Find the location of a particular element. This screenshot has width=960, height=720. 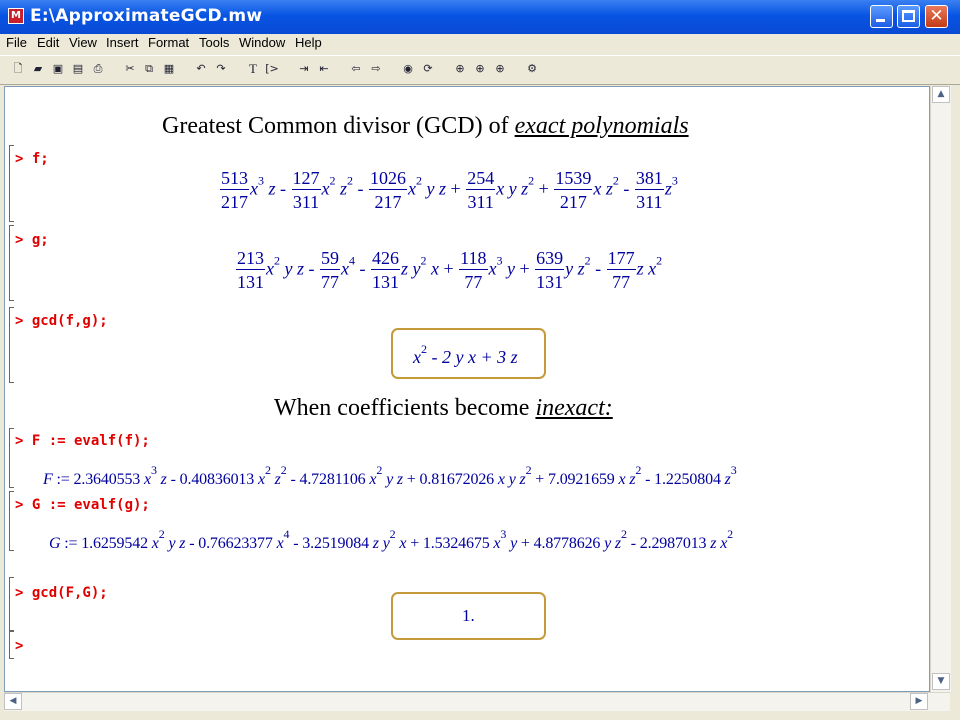

gcd-exact-result: x2 - 2 y x + 3 z is located at coordinates (465, 354).